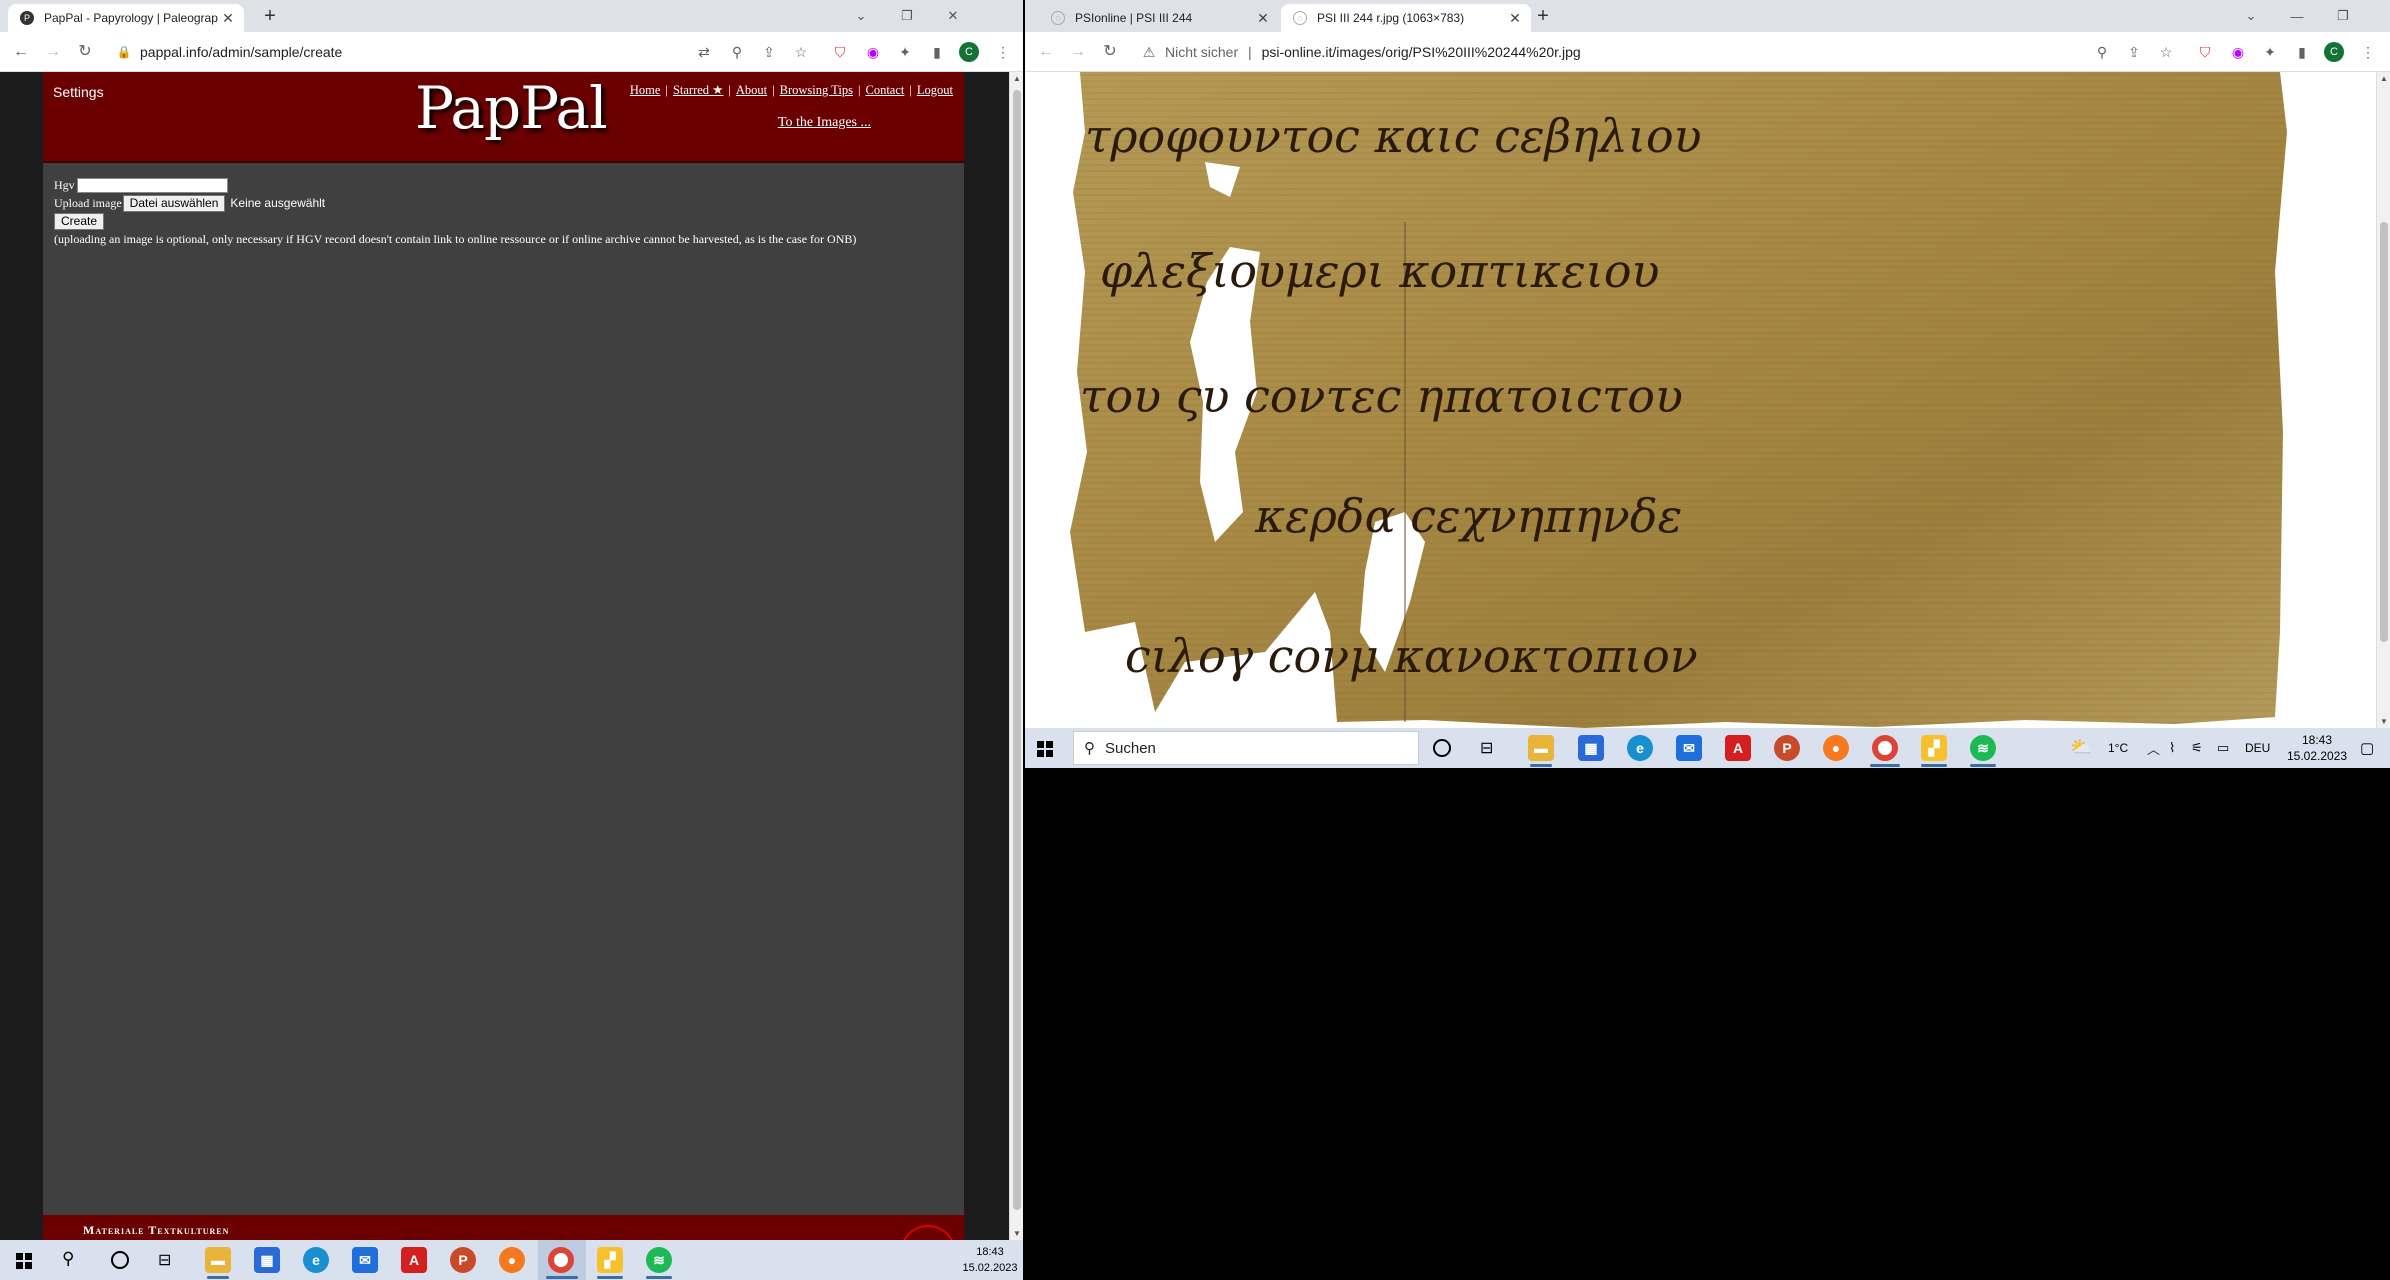 The height and width of the screenshot is (1280, 2390). Describe the element at coordinates (2367, 748) in the screenshot. I see `notifications-icon: ▢` at that location.